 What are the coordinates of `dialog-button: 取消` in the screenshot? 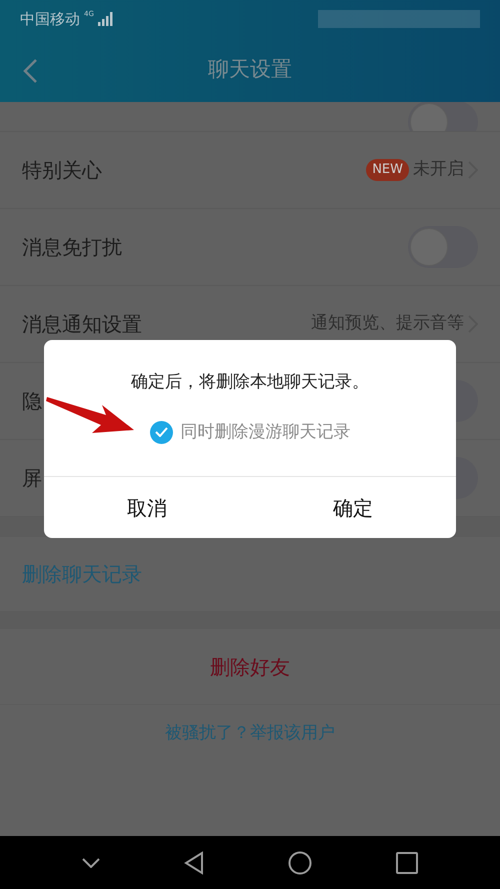 It's located at (147, 507).